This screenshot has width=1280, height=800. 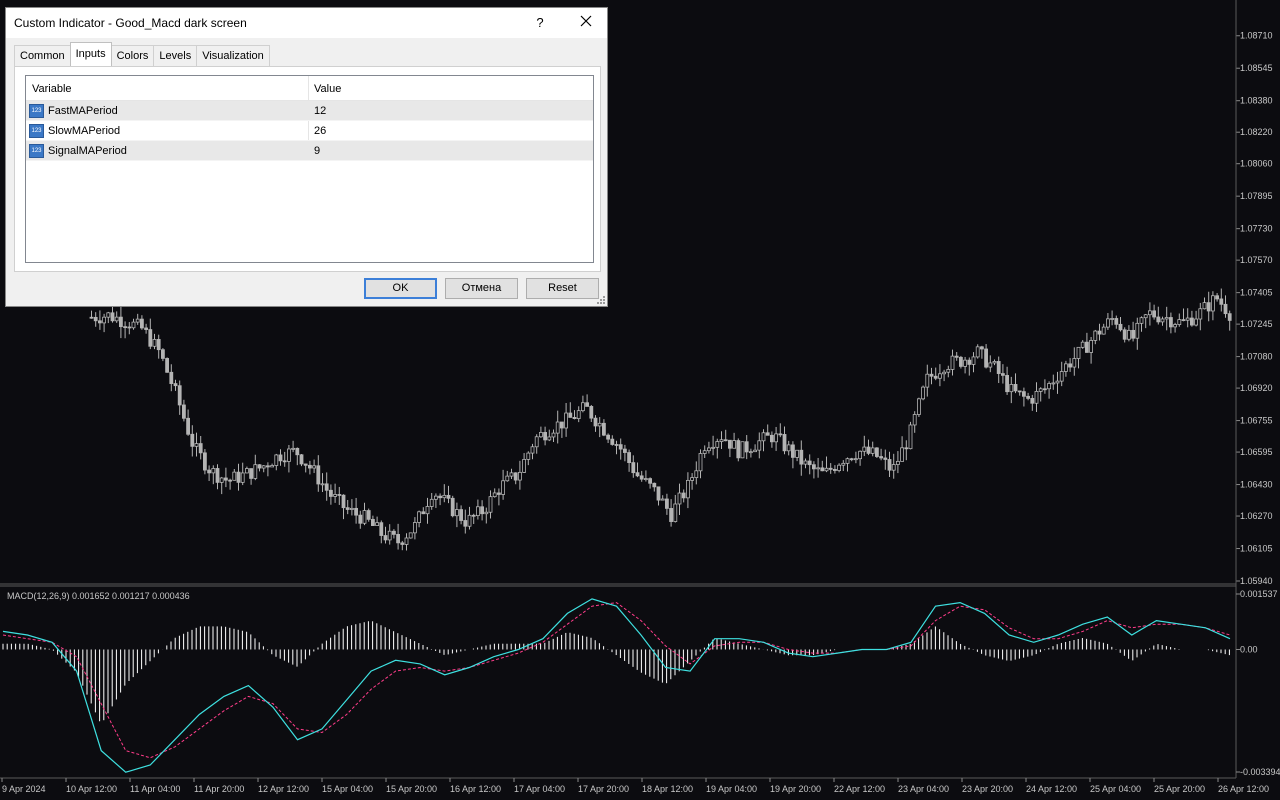 I want to click on help-button: ?, so click(x=540, y=23).